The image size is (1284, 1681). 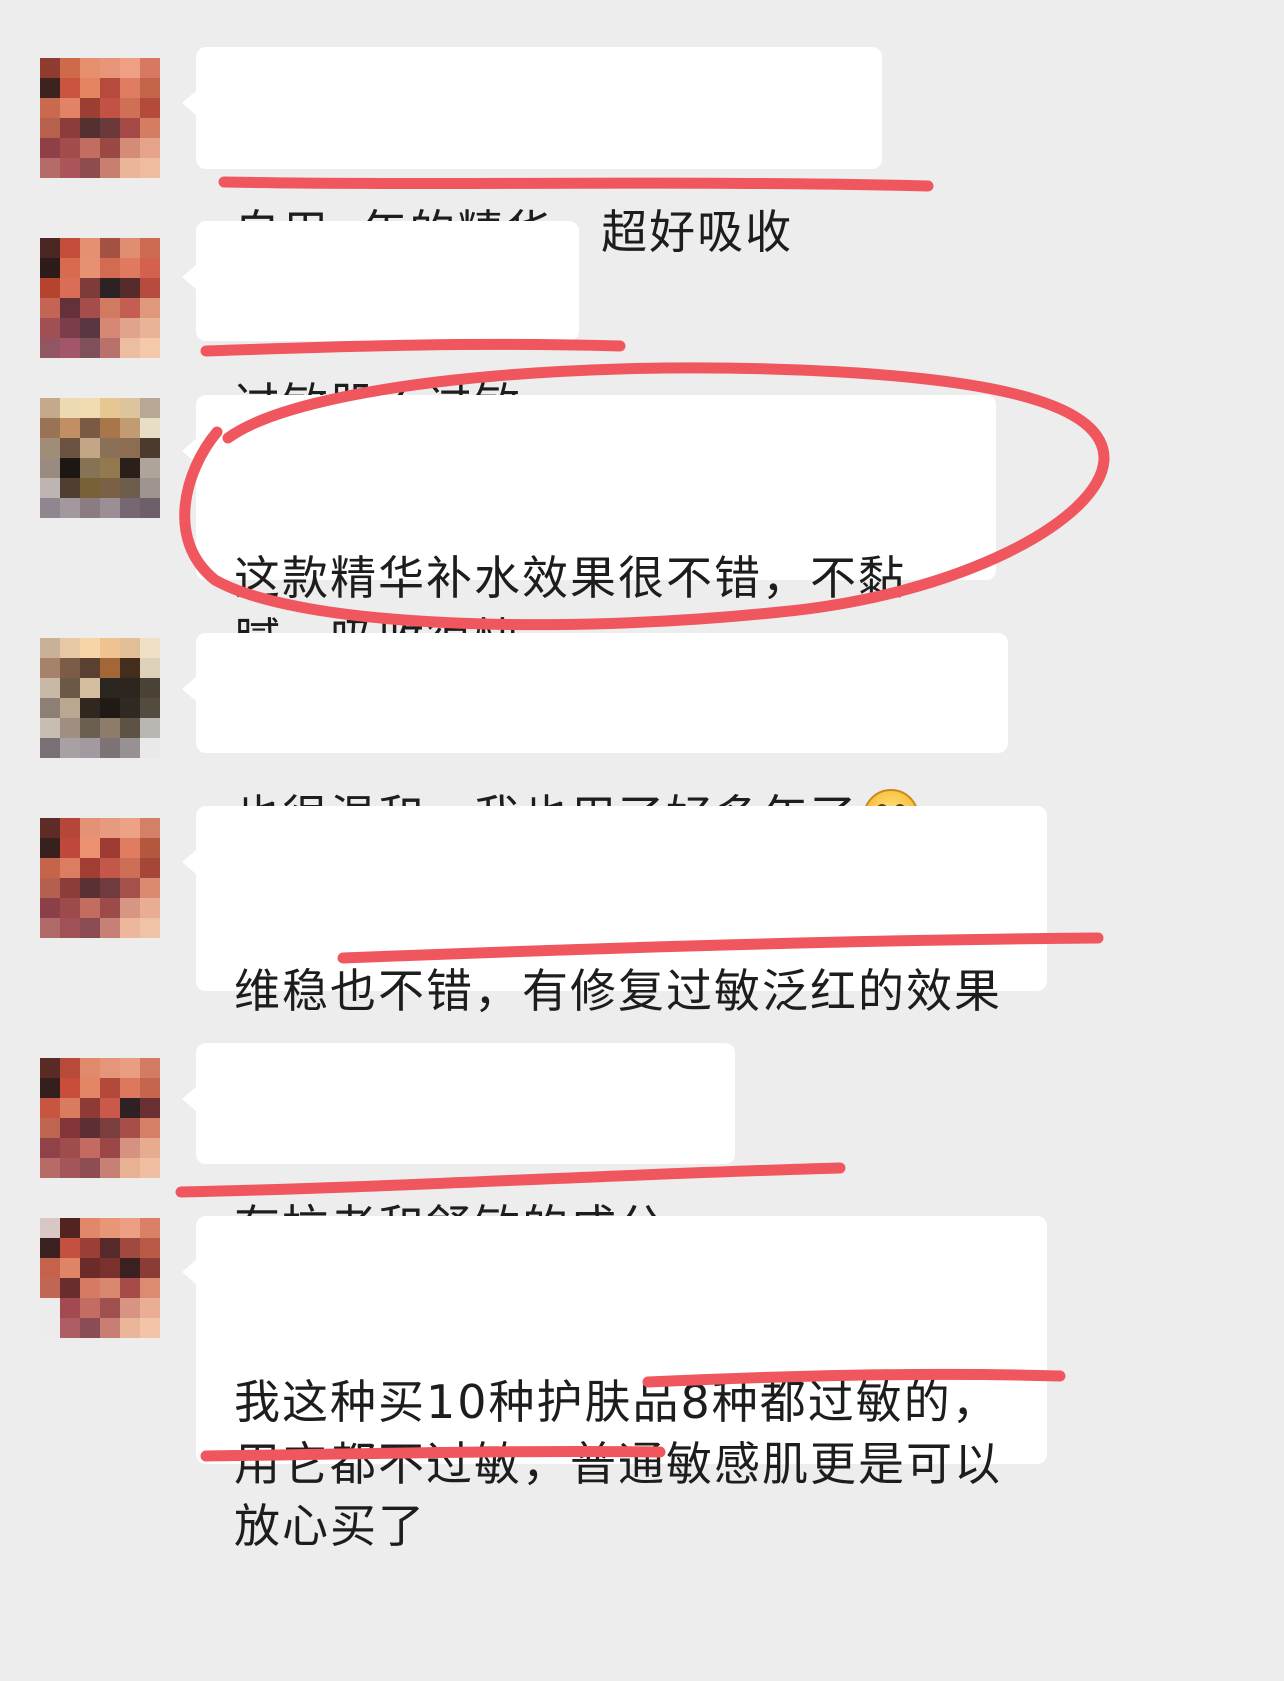 I want to click on message-bubble: 也很温和，我也用了好多年了, so click(x=595, y=739).